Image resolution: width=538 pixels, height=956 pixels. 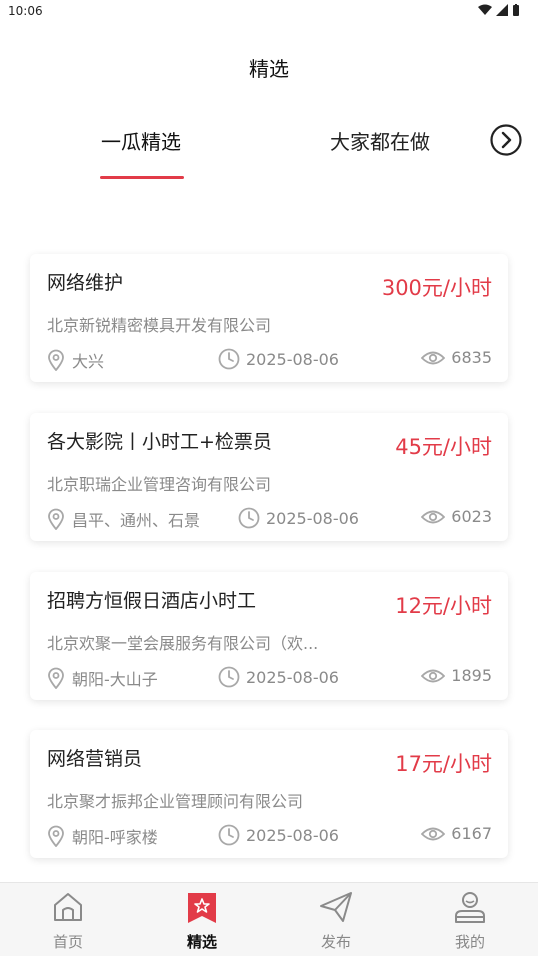 What do you see at coordinates (201, 942) in the screenshot?
I see `nav-featured-label: 精选` at bounding box center [201, 942].